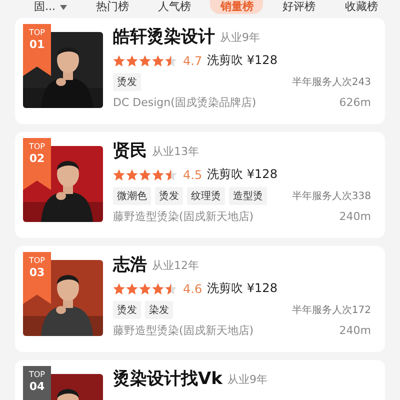 This screenshot has height=400, width=400. I want to click on service-tag: 染发, so click(159, 310).